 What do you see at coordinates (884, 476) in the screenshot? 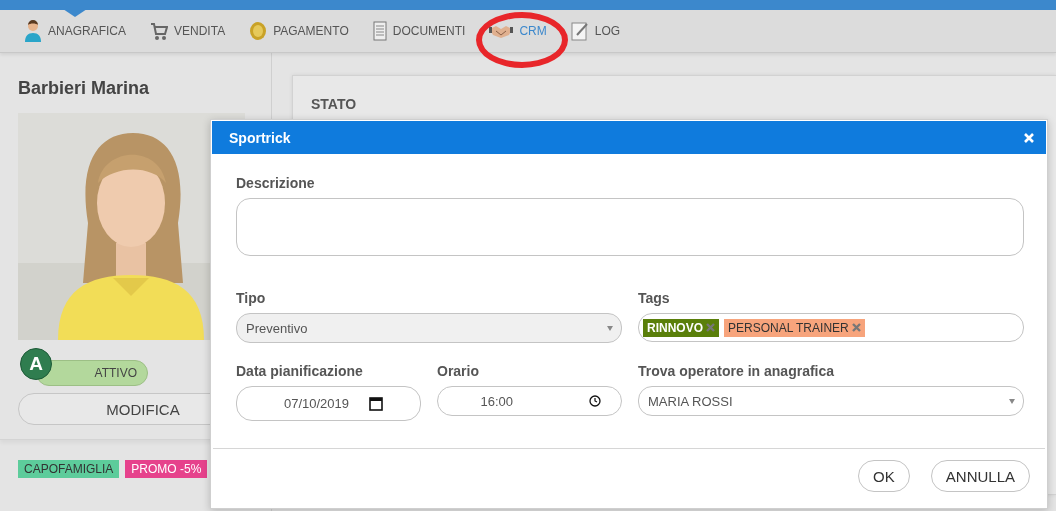
I see `dialog-button: OK` at bounding box center [884, 476].